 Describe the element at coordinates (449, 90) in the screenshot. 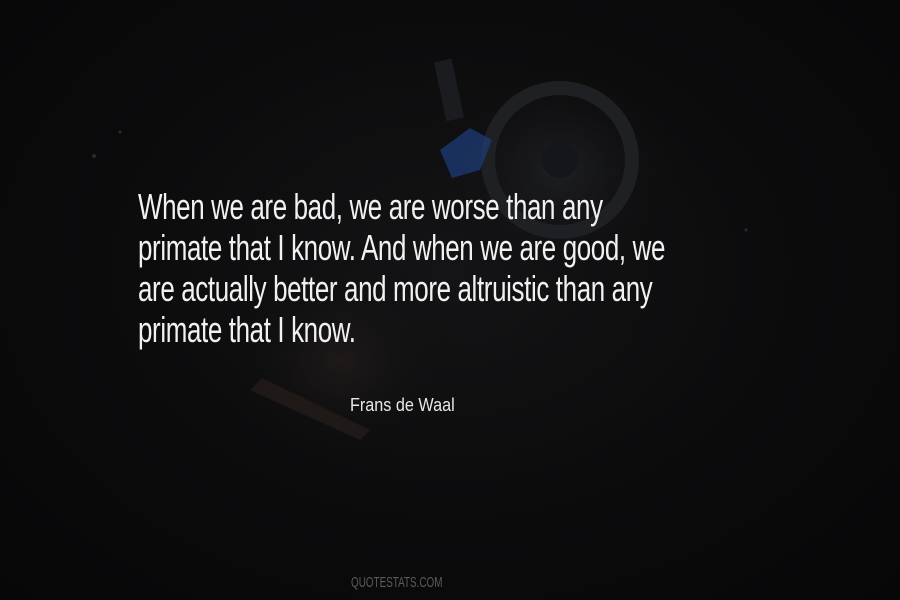

I see `barbell-bar` at that location.